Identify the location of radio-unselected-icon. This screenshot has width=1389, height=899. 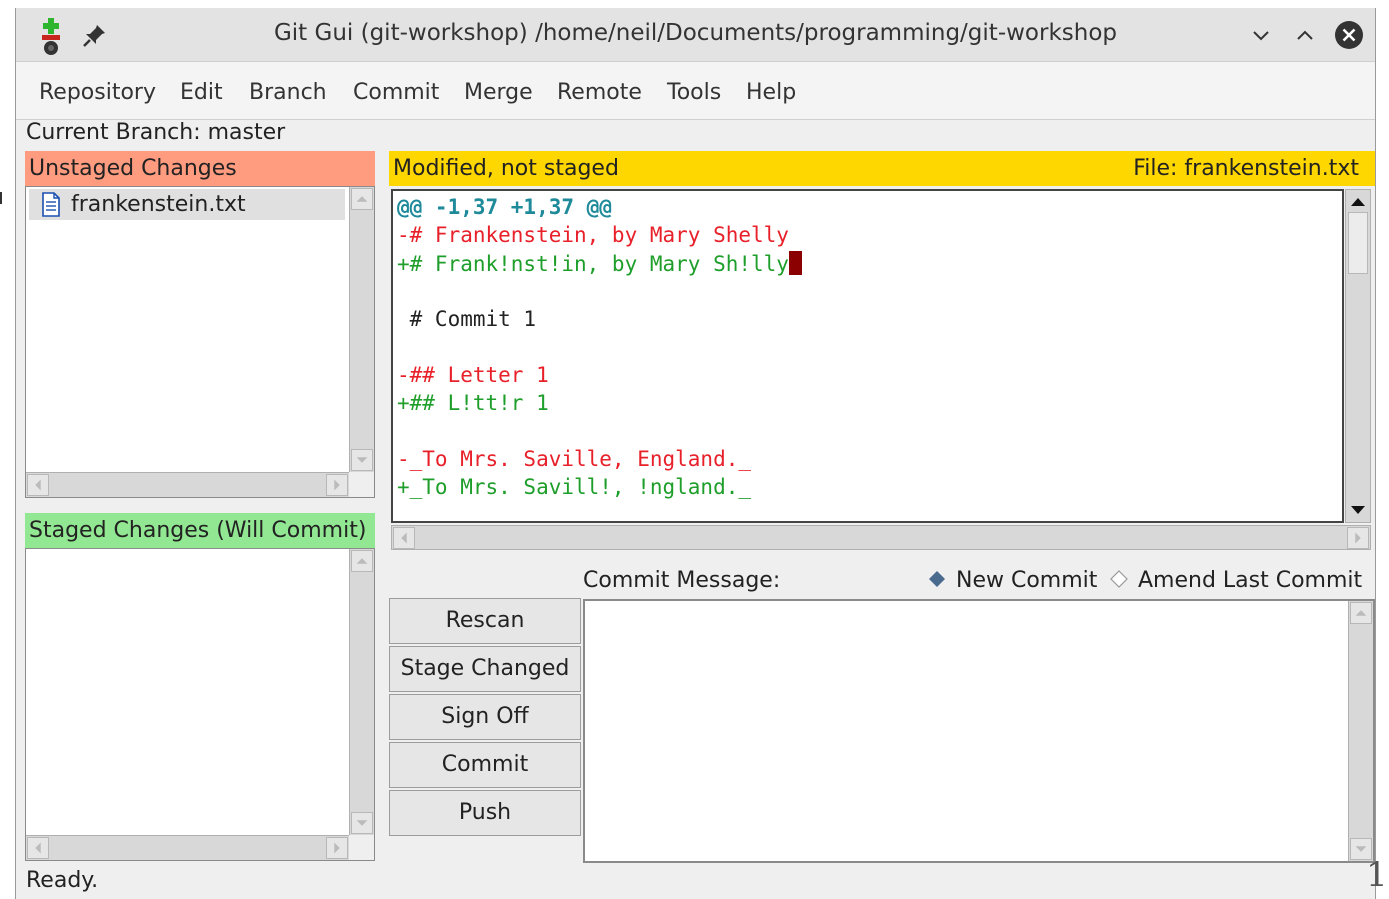
(1119, 579).